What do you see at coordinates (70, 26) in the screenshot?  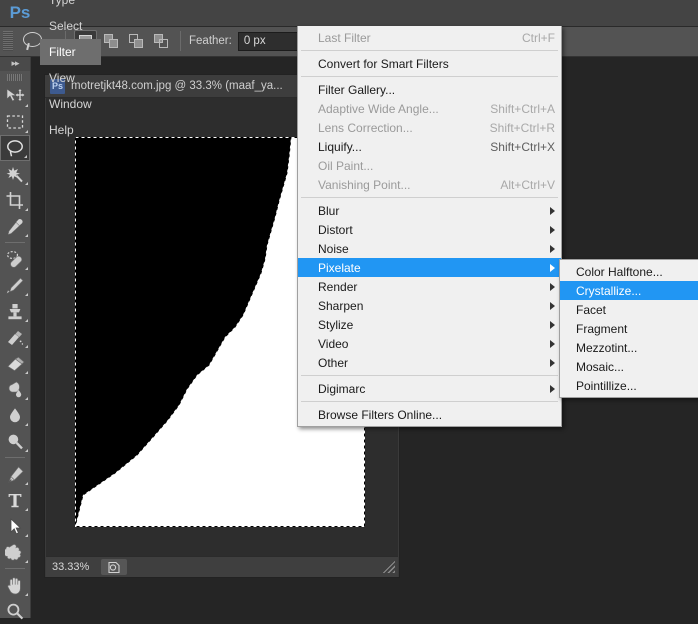 I see `menu-select: Select` at bounding box center [70, 26].